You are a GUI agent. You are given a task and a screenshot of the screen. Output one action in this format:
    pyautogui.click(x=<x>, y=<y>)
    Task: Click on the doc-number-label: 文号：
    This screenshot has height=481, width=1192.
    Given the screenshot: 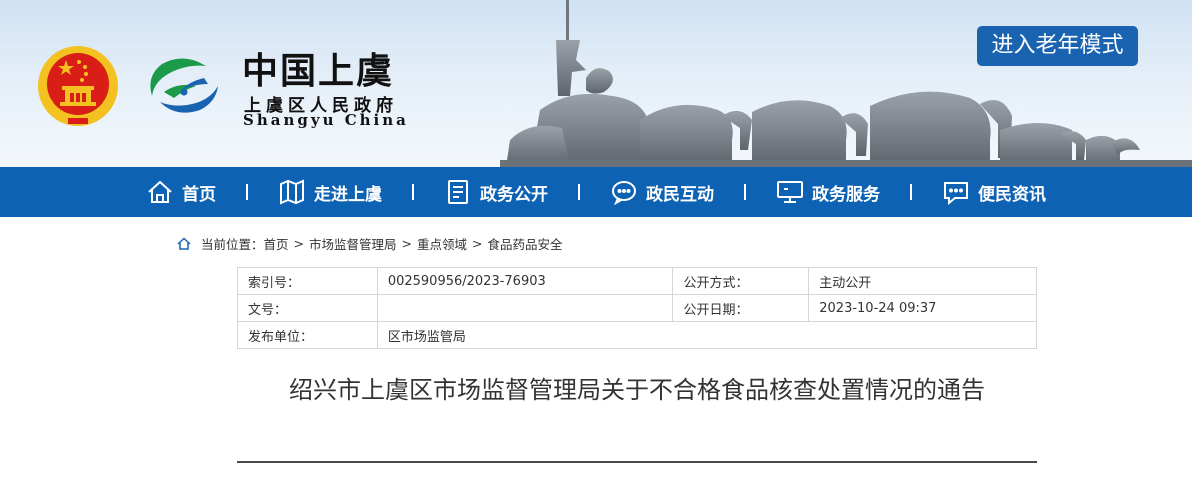 What is the action you would take?
    pyautogui.click(x=307, y=308)
    